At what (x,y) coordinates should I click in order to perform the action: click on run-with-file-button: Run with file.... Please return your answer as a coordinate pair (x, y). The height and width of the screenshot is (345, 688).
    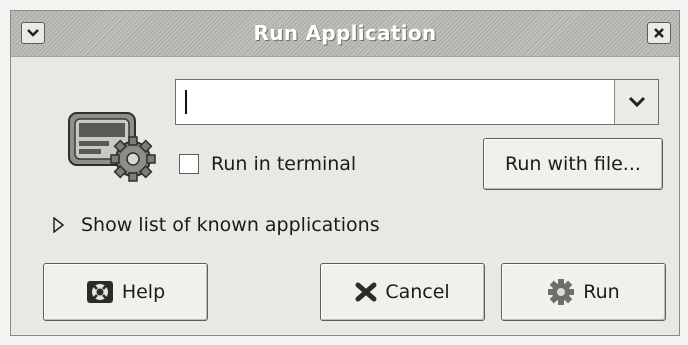
    Looking at the image, I should click on (573, 164).